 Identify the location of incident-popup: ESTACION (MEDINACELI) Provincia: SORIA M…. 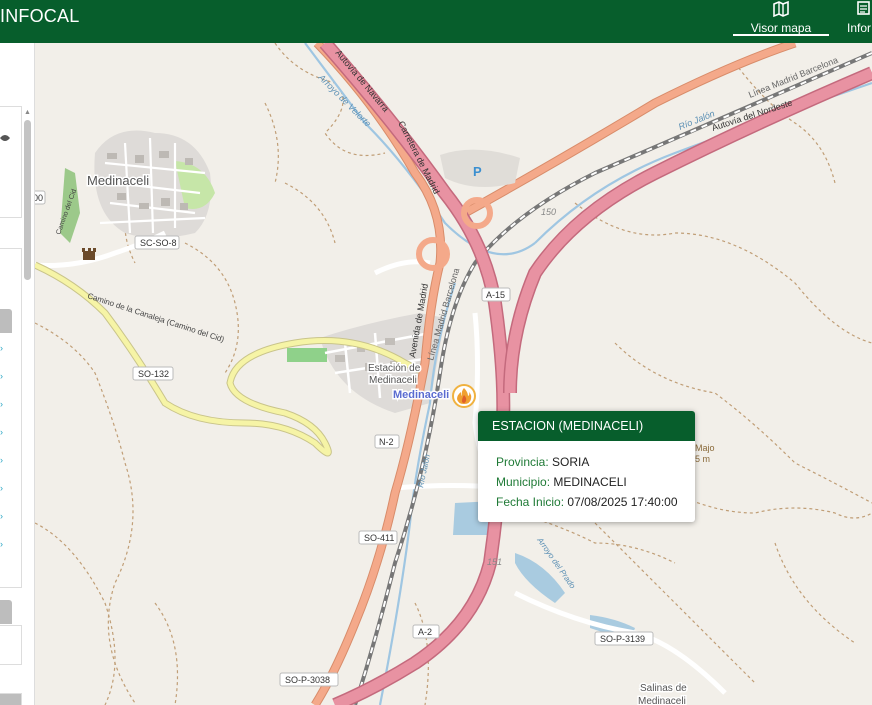
(586, 466).